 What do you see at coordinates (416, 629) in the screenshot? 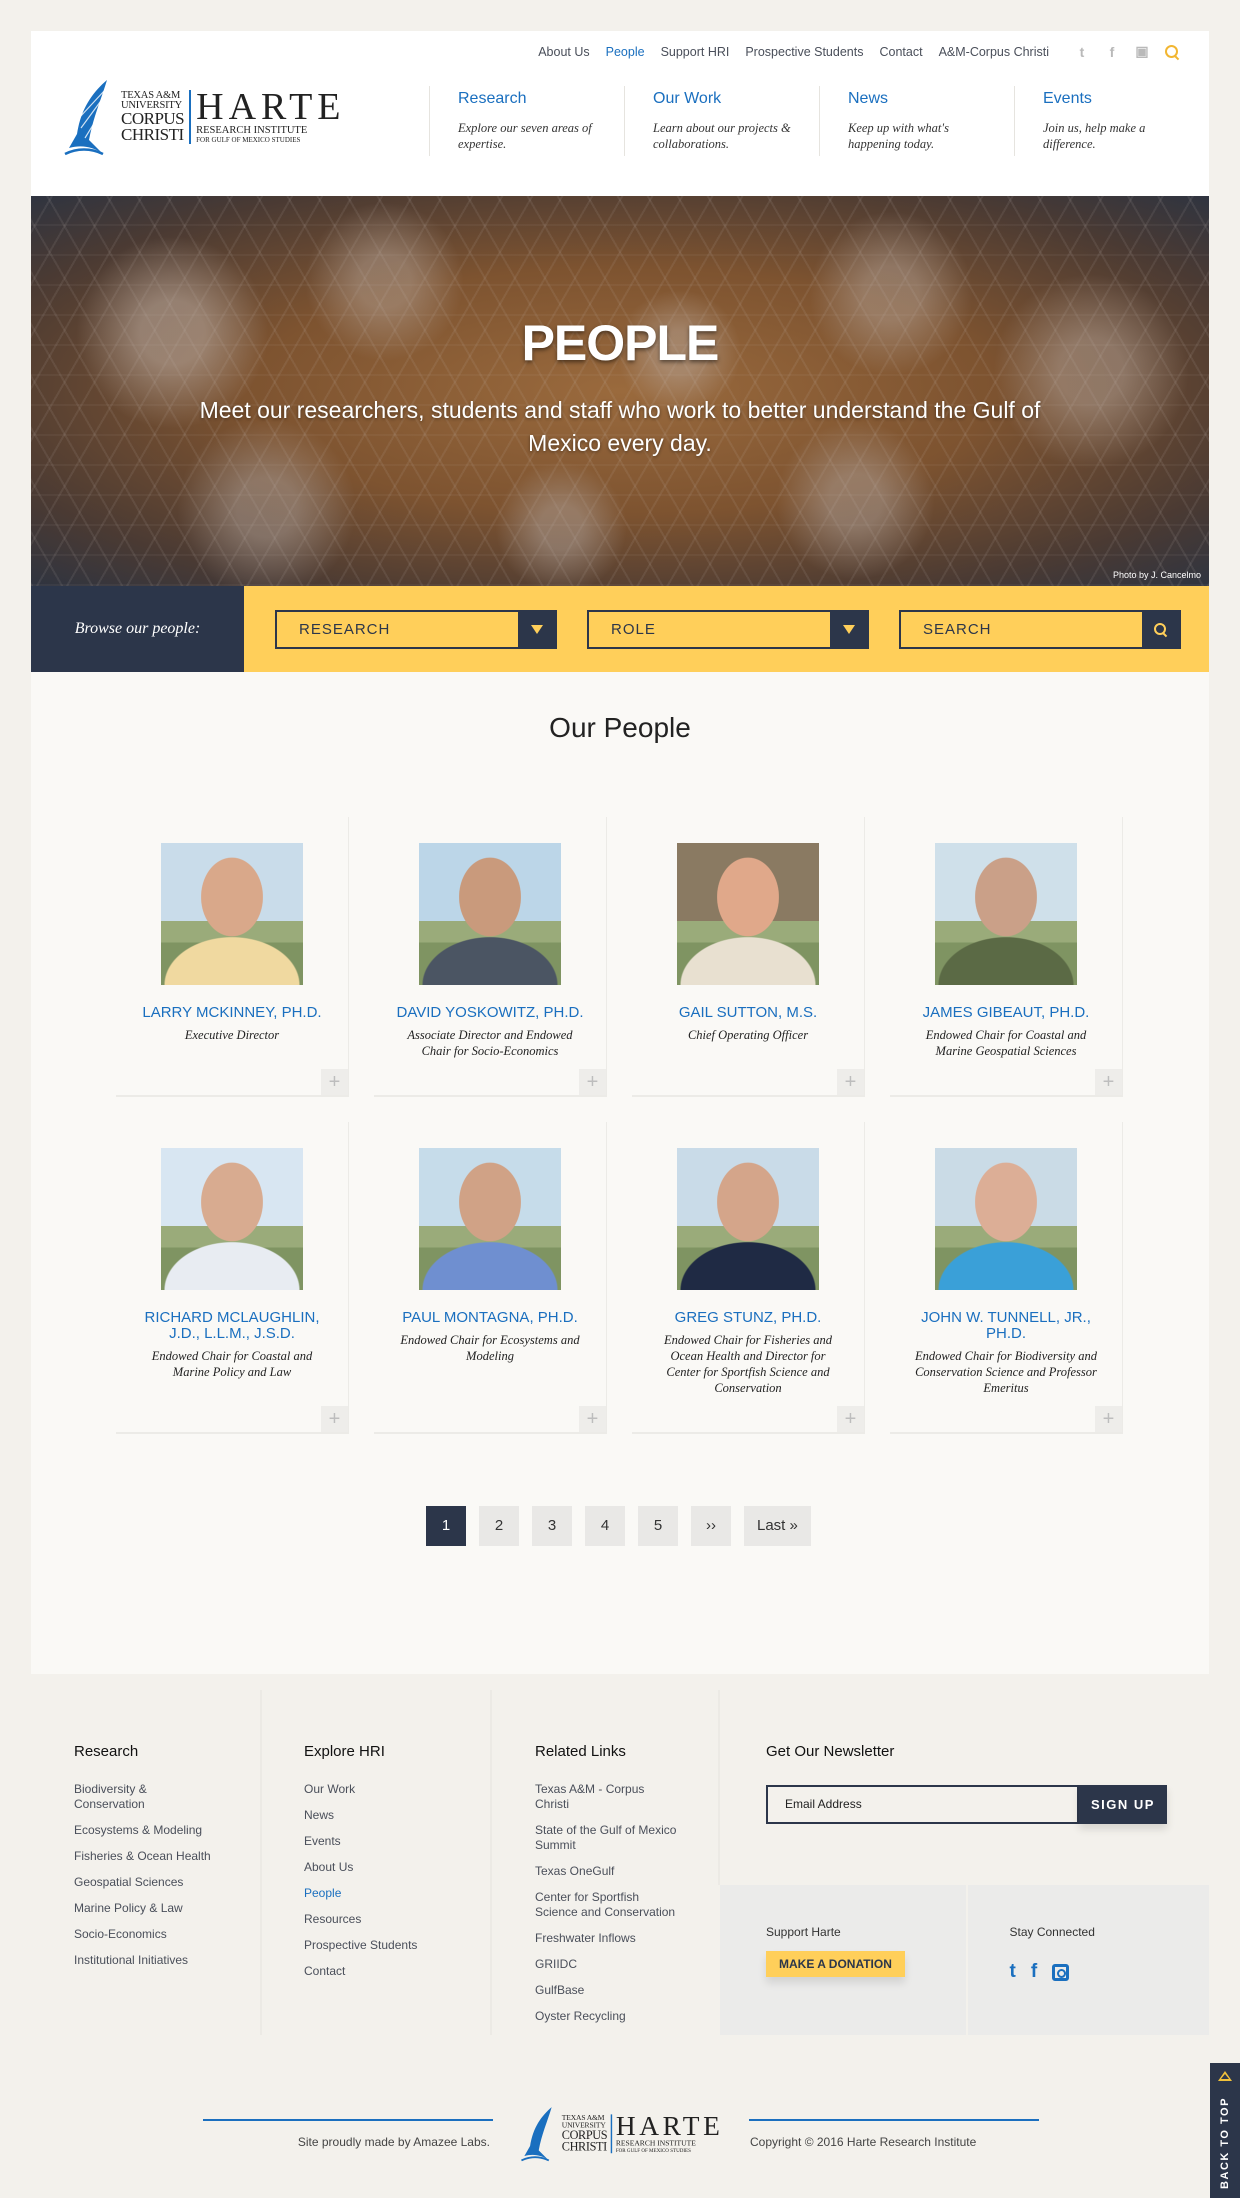
I see `research-dropdown: RESEARCH` at bounding box center [416, 629].